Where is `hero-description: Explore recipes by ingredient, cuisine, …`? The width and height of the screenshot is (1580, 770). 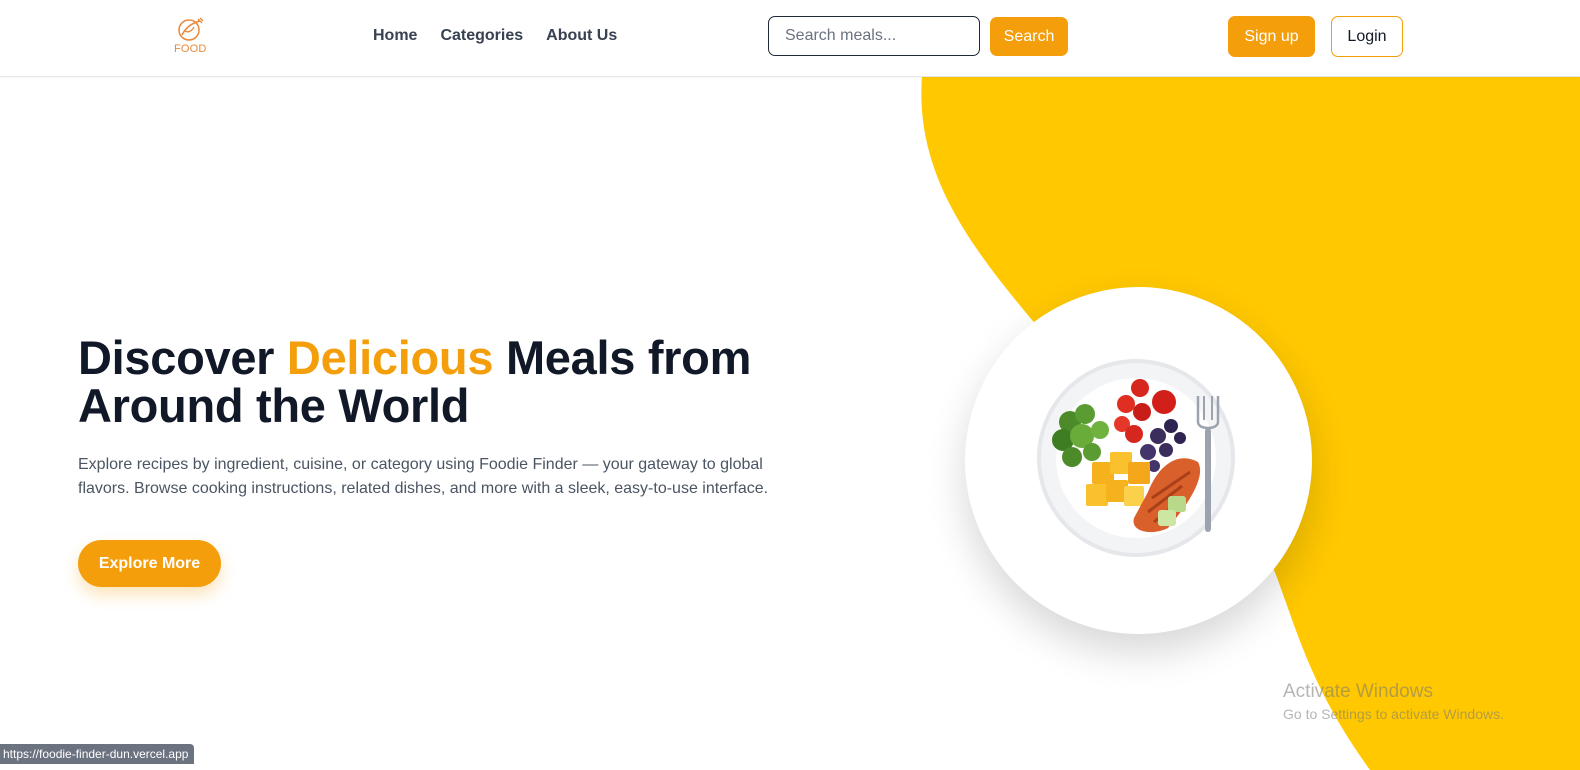 hero-description: Explore recipes by ingredient, cuisine, … is located at coordinates (423, 476).